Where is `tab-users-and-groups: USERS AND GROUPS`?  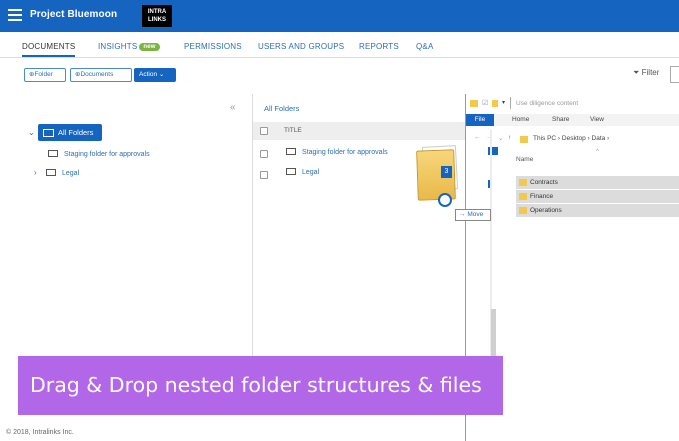
tab-users-and-groups: USERS AND GROUPS is located at coordinates (301, 46).